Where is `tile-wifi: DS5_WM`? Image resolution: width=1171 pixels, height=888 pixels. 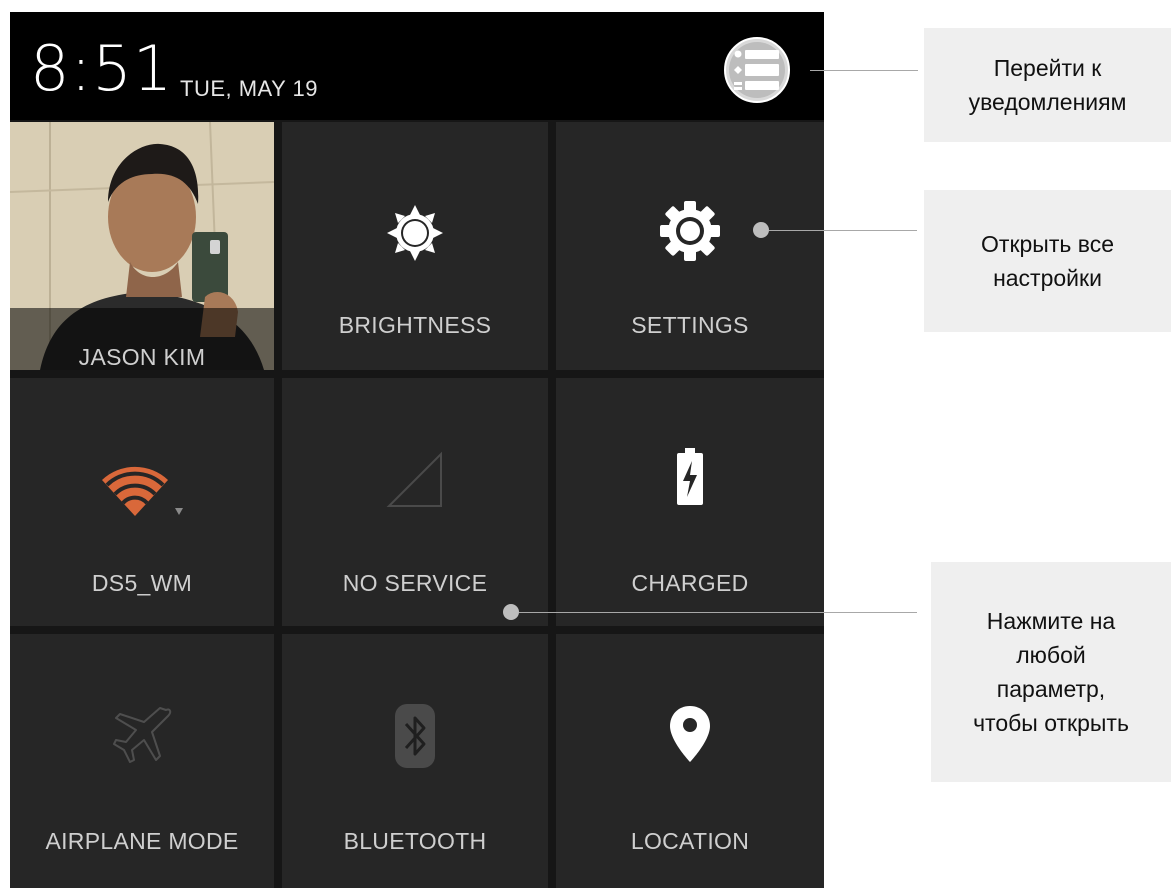
tile-wifi: DS5_WM is located at coordinates (142, 502).